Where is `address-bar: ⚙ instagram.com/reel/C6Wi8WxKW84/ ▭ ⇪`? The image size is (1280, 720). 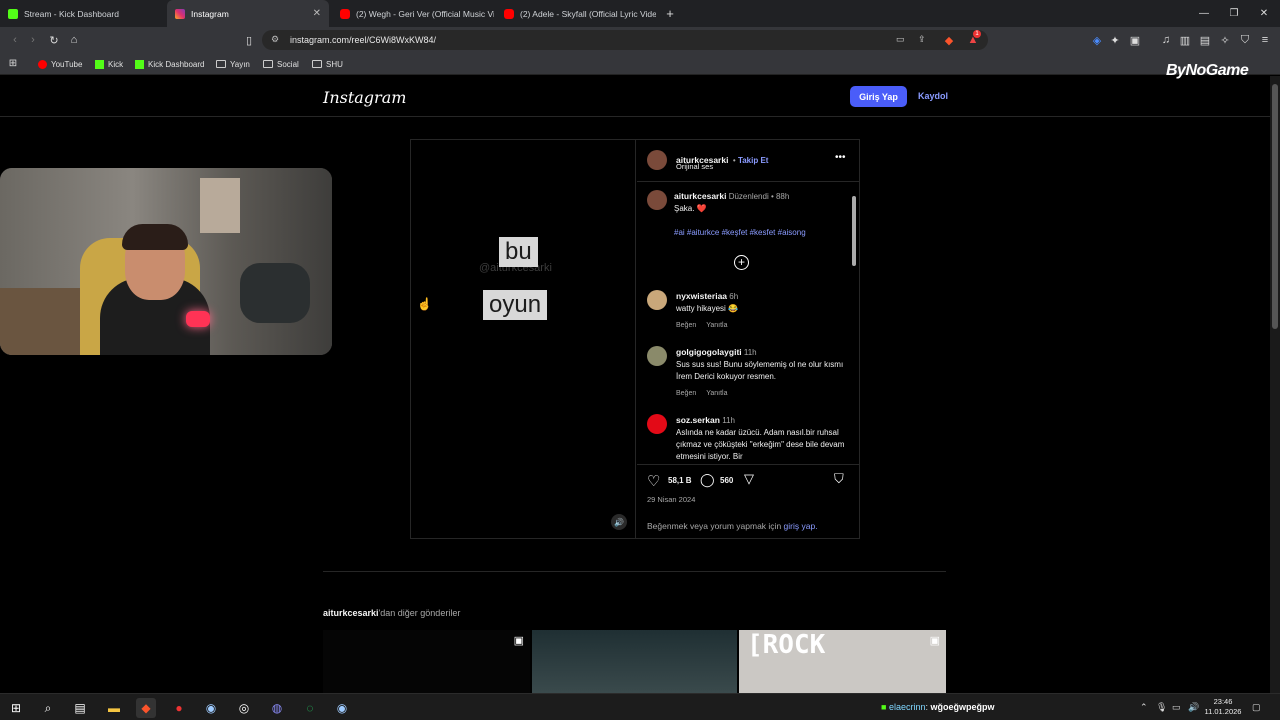 address-bar: ⚙ instagram.com/reel/C6Wi8WxKW84/ ▭ ⇪ is located at coordinates (625, 40).